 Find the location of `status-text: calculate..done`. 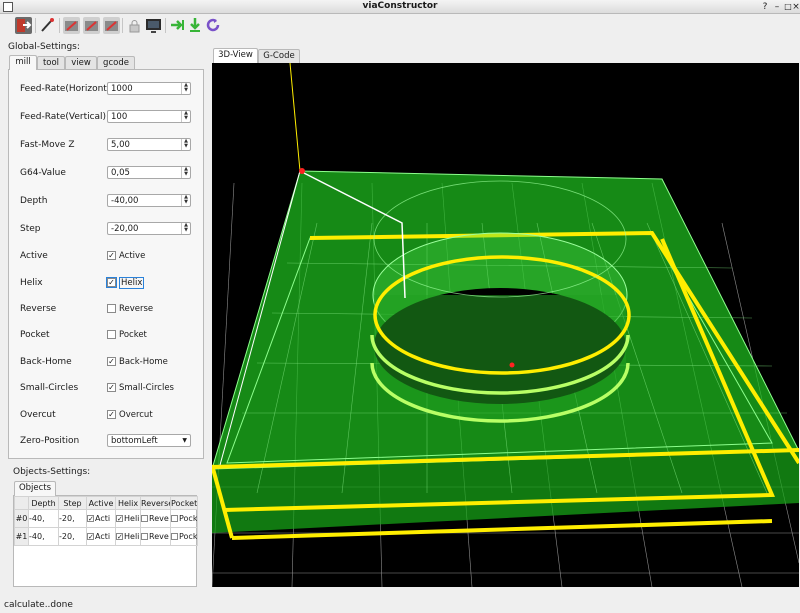

status-text: calculate..done is located at coordinates (38, 605).